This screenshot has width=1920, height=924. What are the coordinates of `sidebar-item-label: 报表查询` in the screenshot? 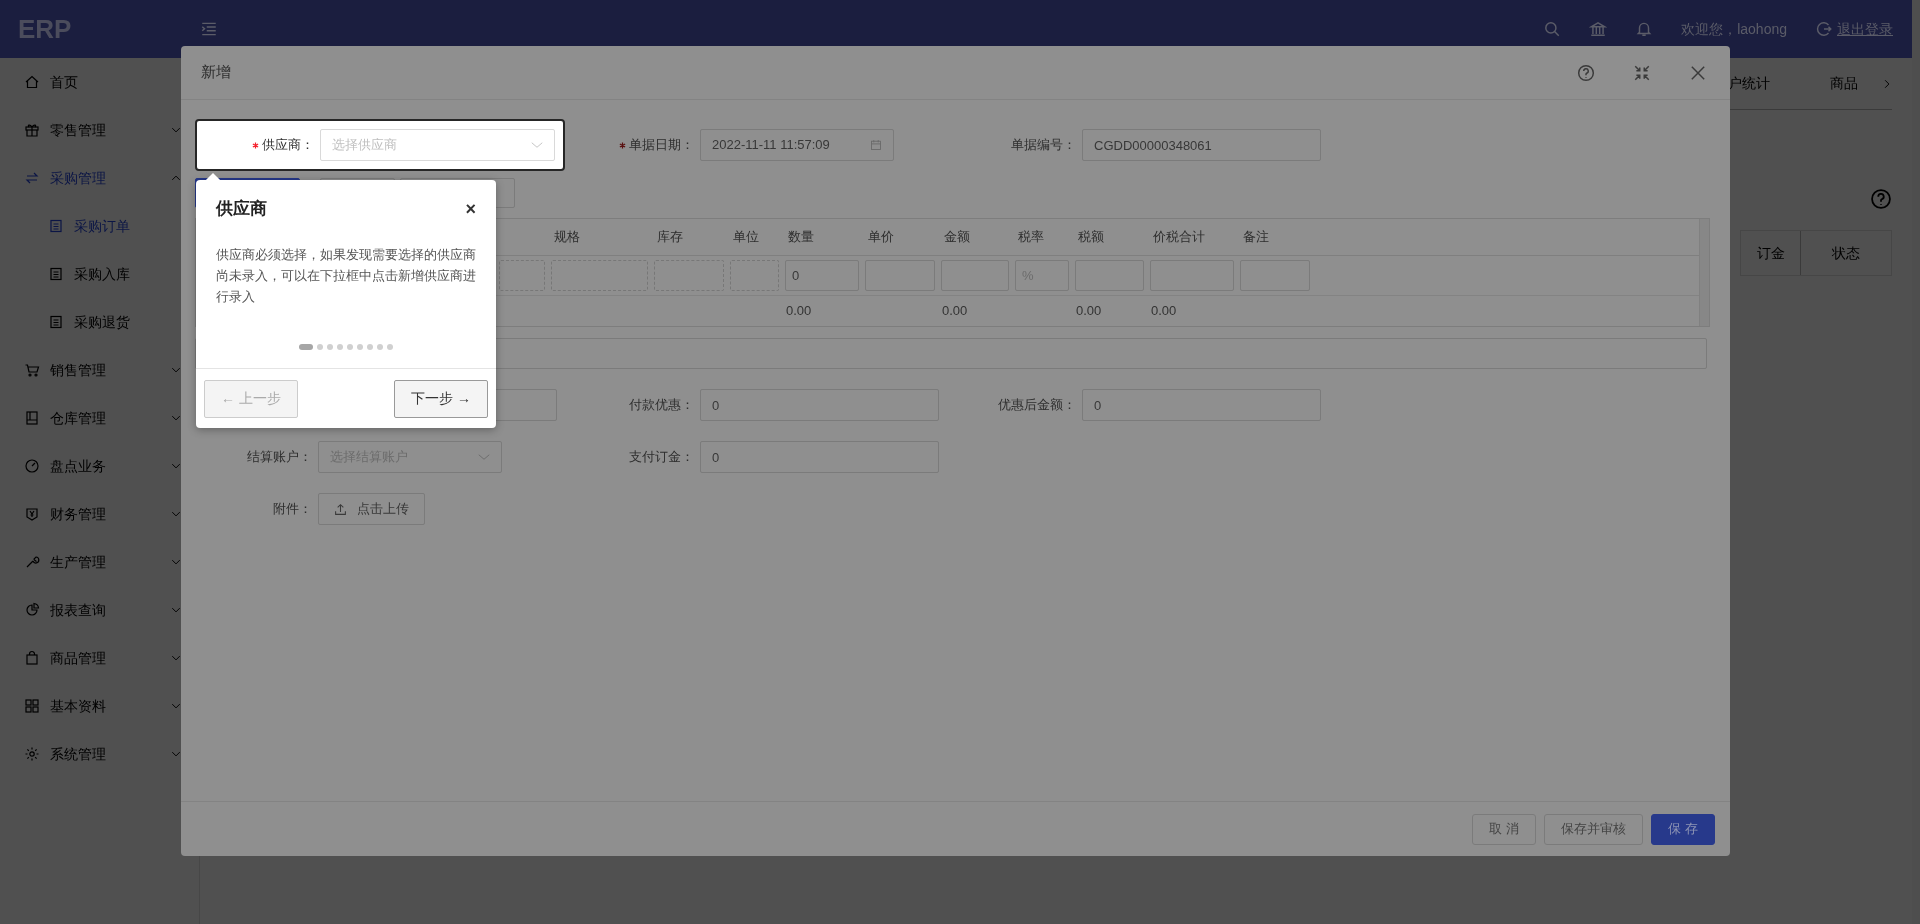 It's located at (78, 610).